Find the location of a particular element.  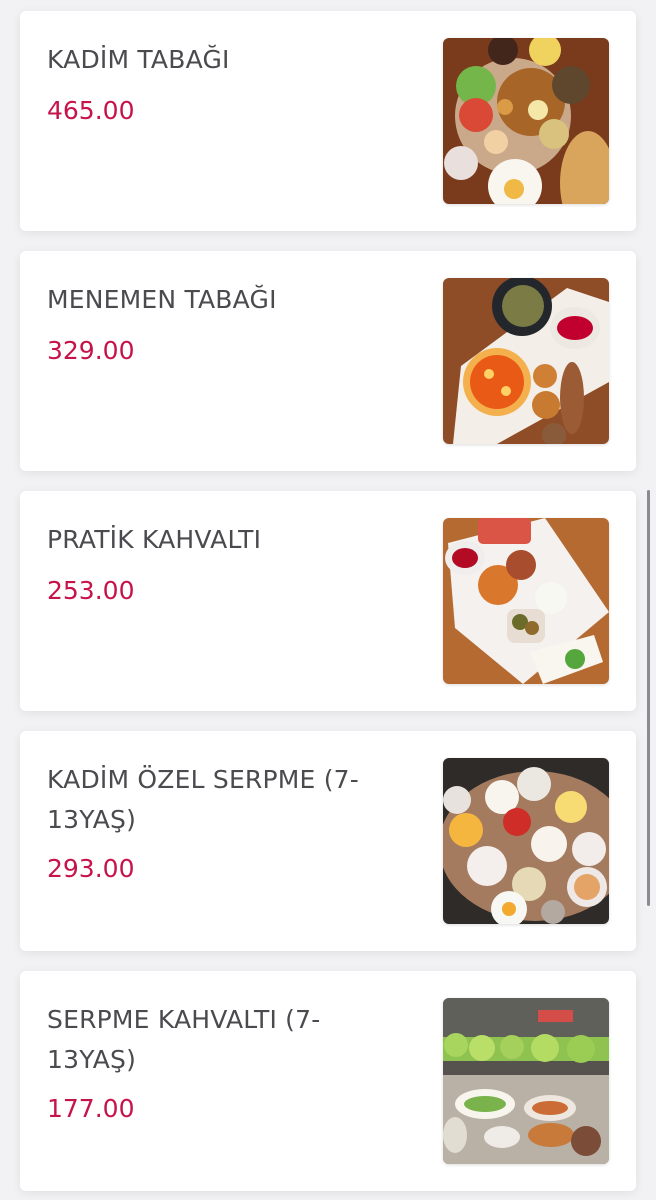

menu-item-title: PRATİK KAHVALTI is located at coordinates (154, 539).